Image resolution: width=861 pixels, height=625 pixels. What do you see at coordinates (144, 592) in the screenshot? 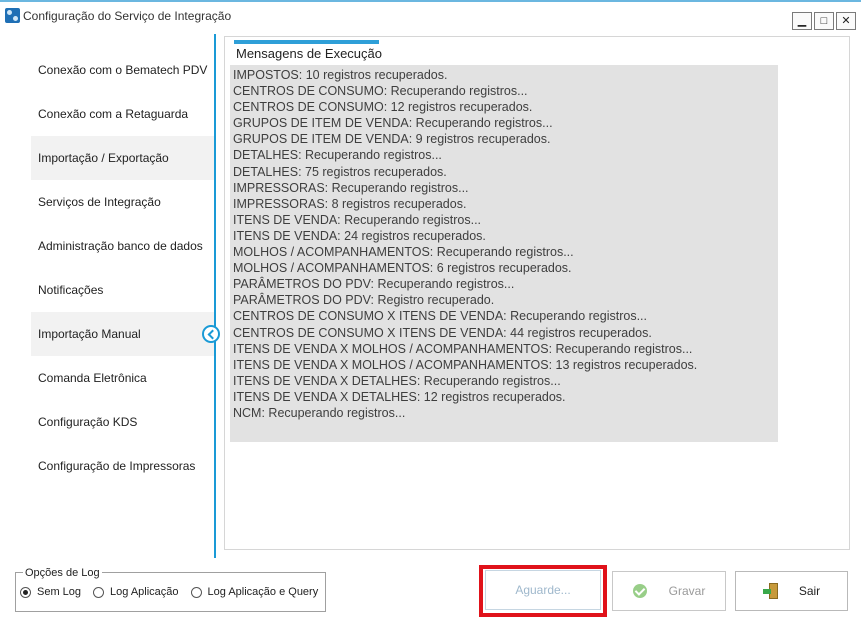
I see `radio-log-aplicacao-label: Log Aplicação` at bounding box center [144, 592].